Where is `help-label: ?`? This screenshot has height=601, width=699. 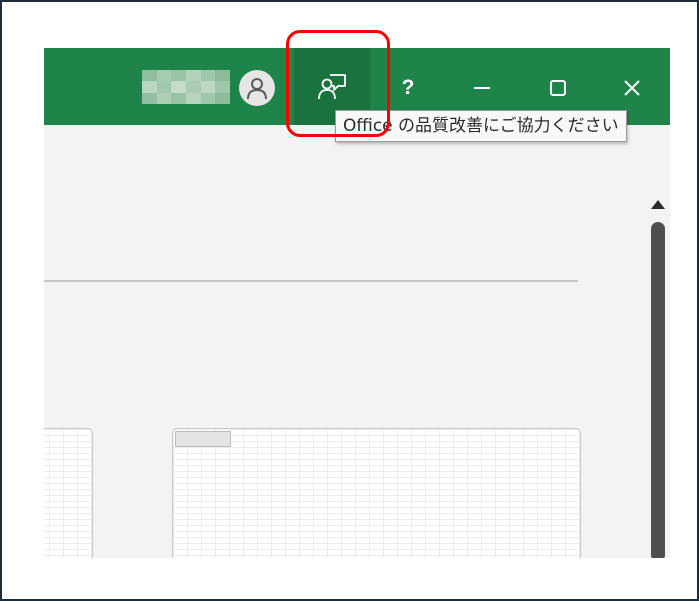
help-label: ? is located at coordinates (408, 87).